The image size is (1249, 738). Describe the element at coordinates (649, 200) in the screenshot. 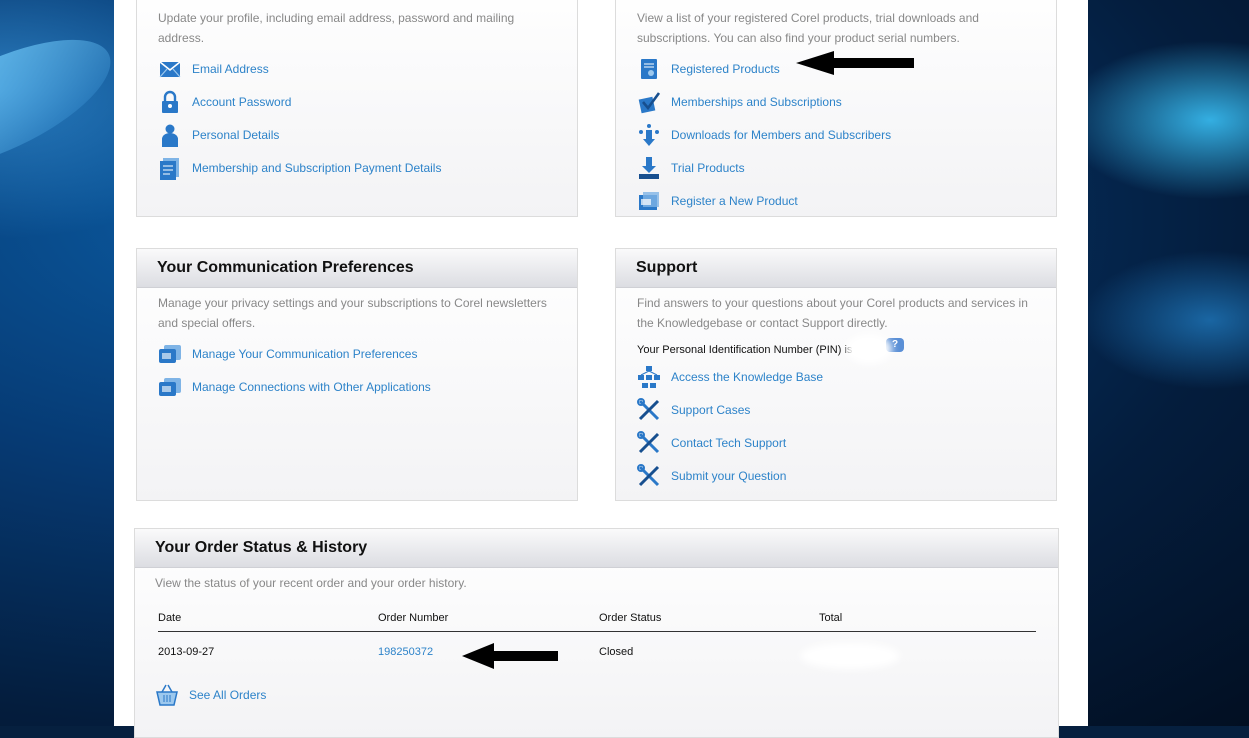

I see `product-box-icon` at that location.